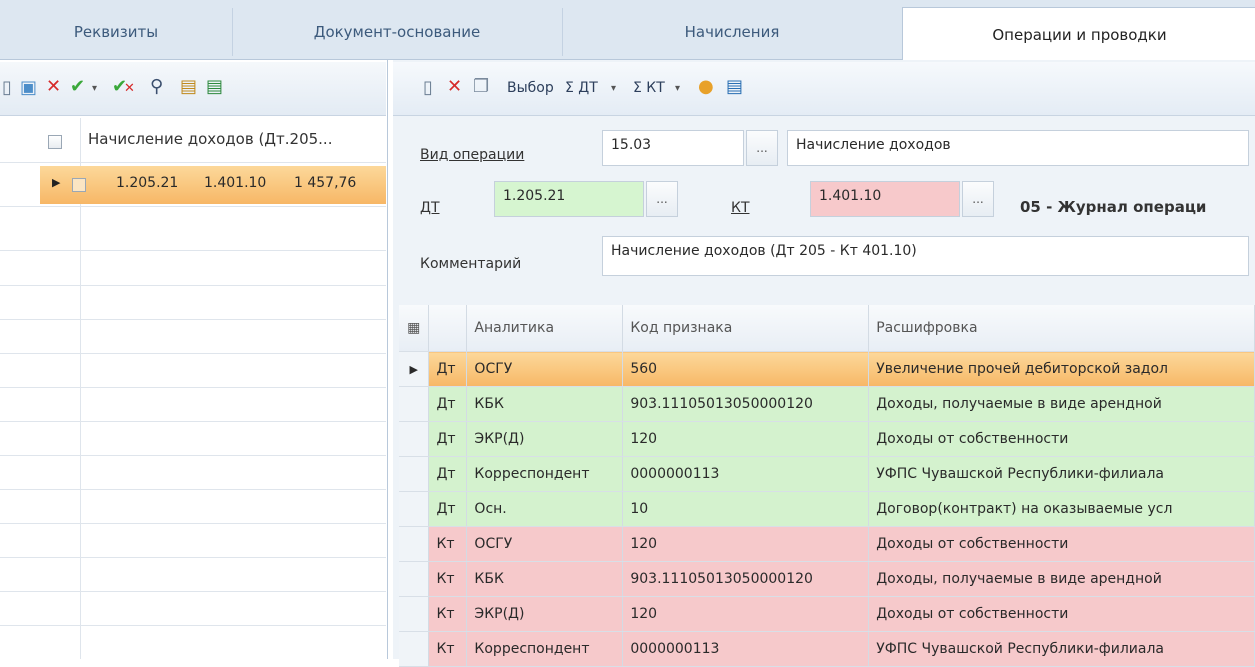 The width and height of the screenshot is (1255, 667). Describe the element at coordinates (481, 87) in the screenshot. I see `copy-icon: ❐` at that location.